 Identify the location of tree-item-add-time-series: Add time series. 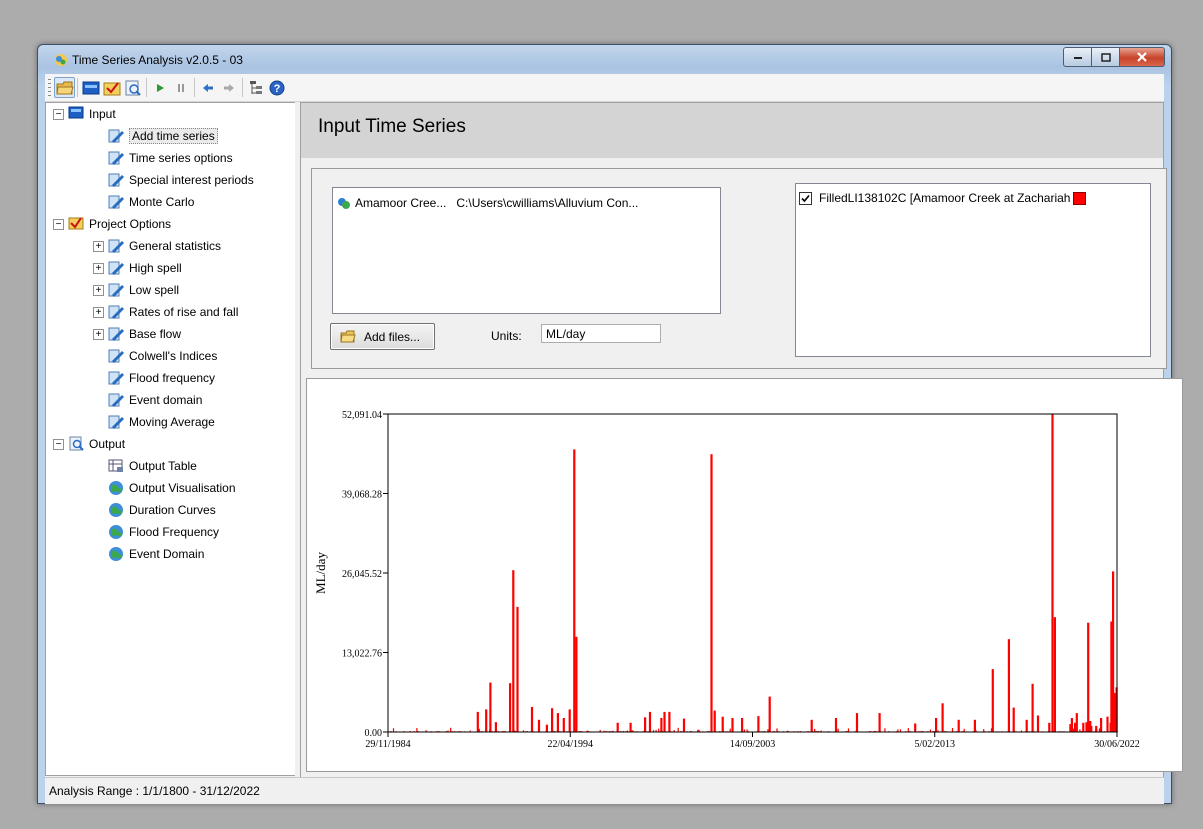
(163, 135).